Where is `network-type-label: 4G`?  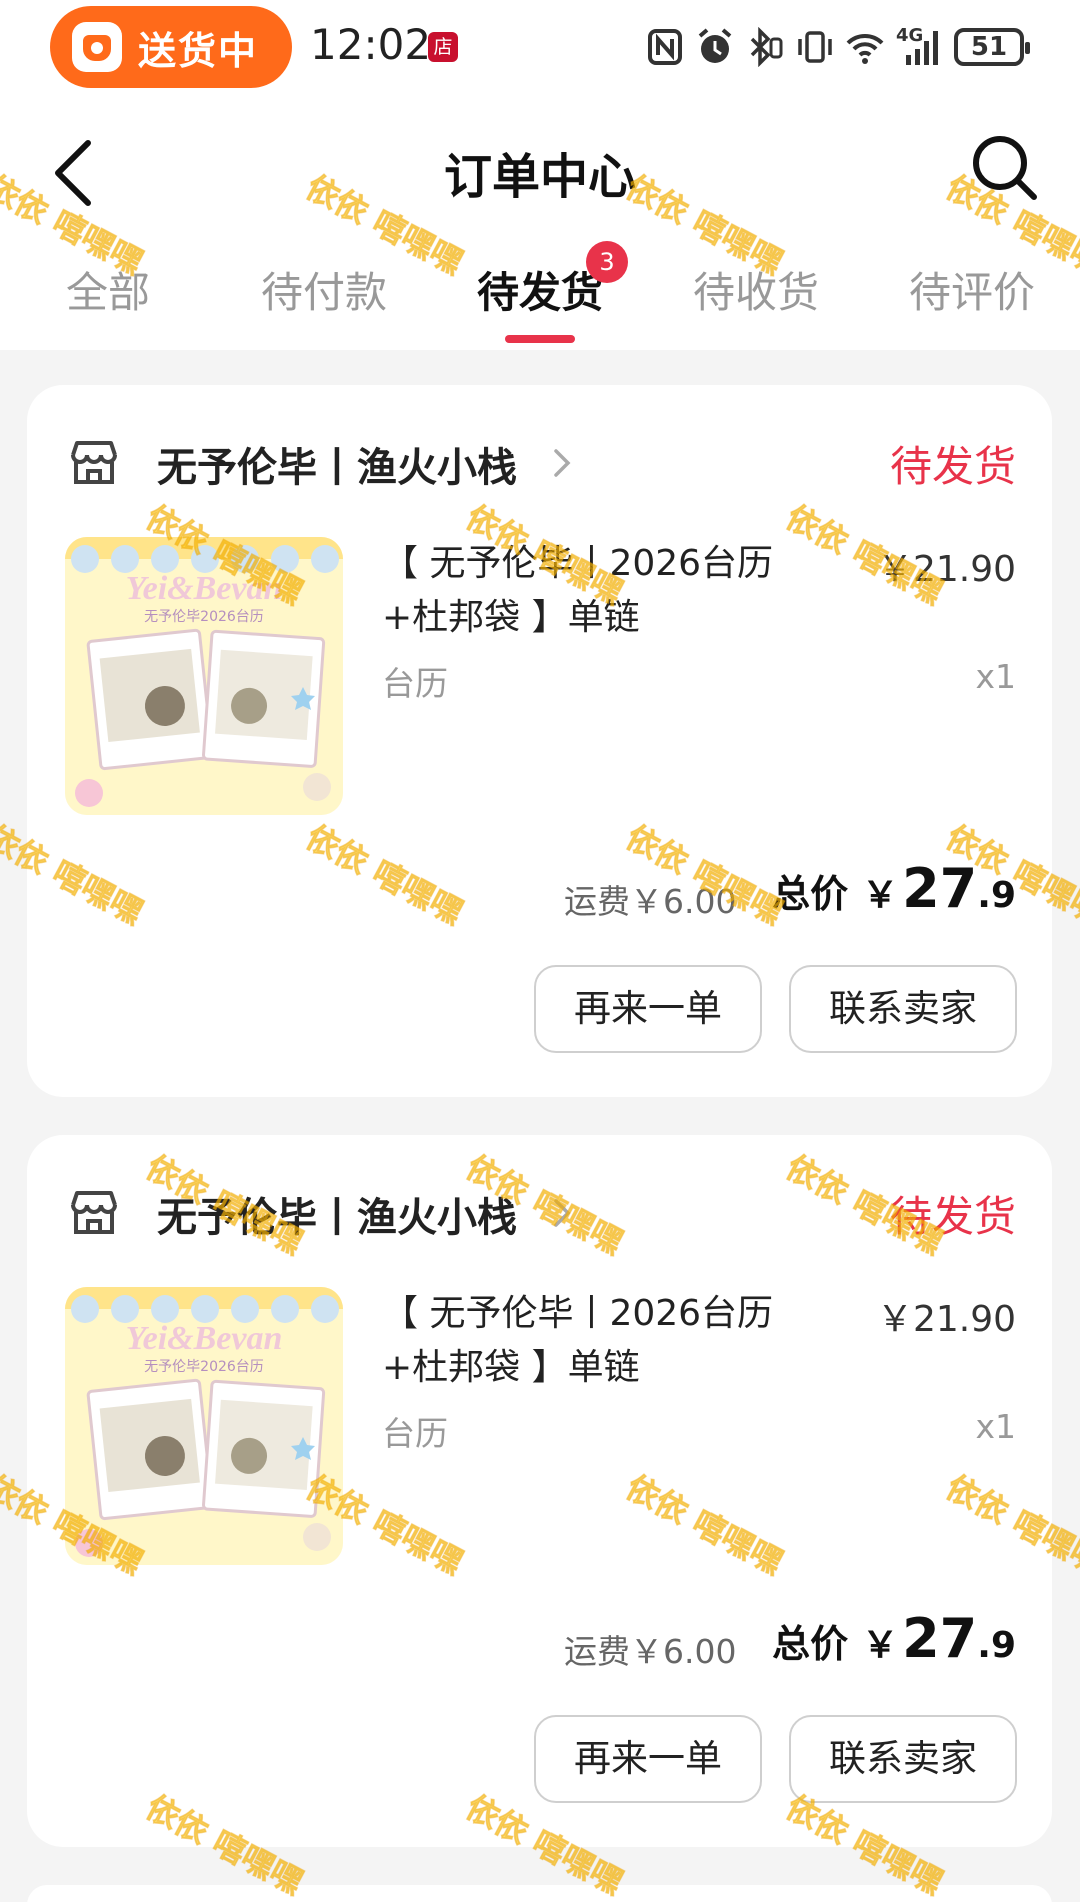
network-type-label: 4G is located at coordinates (910, 35).